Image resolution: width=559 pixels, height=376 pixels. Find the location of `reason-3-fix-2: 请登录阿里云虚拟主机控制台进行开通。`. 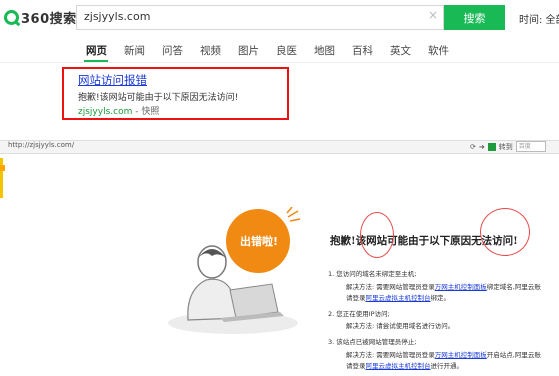

reason-3-fix-2: 请登录阿里云虚拟主机控制台进行开通。 is located at coordinates (404, 365).